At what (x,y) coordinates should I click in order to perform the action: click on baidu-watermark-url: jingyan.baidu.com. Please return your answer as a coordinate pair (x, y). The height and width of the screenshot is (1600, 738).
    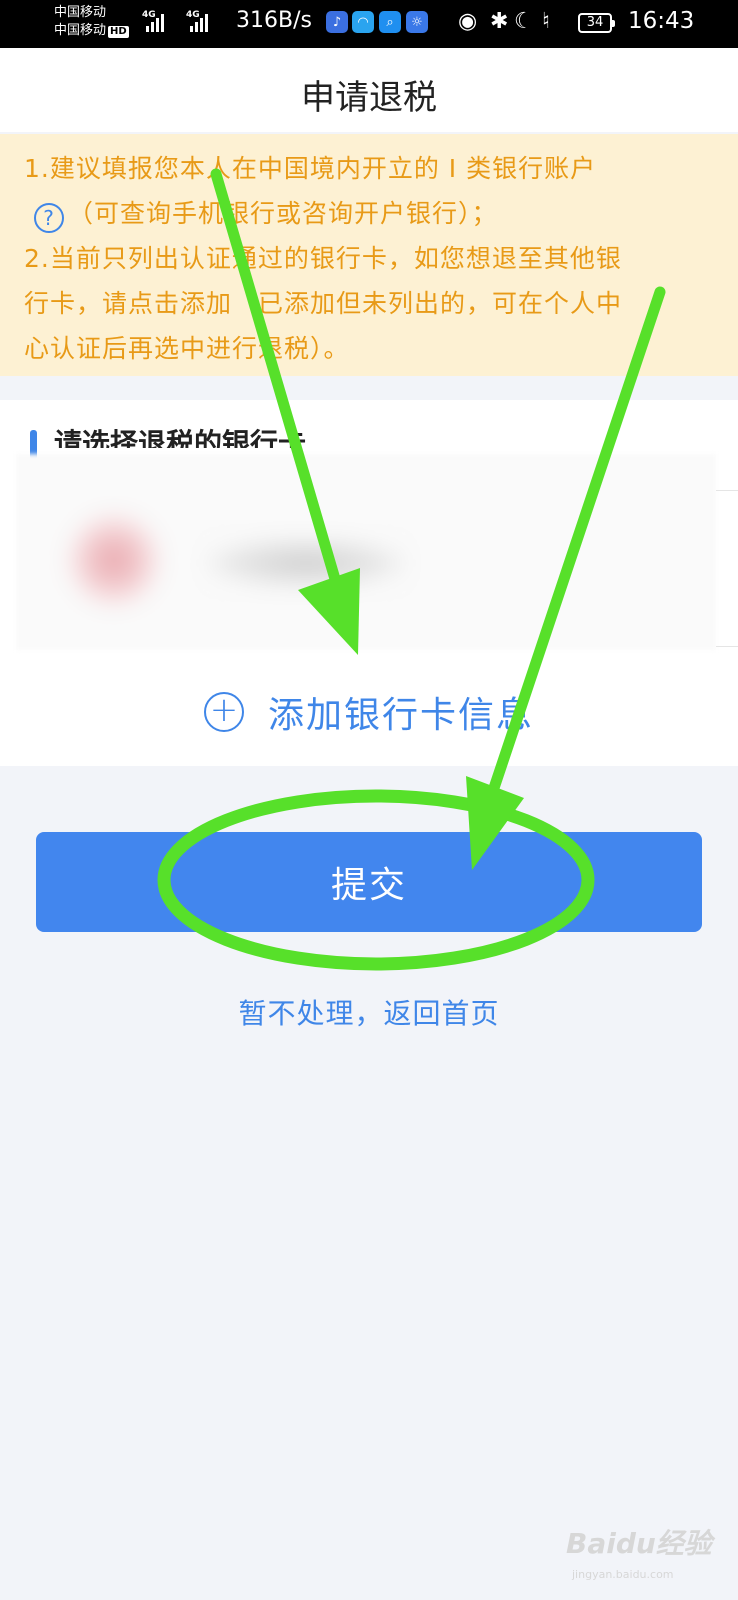
    Looking at the image, I should click on (623, 1574).